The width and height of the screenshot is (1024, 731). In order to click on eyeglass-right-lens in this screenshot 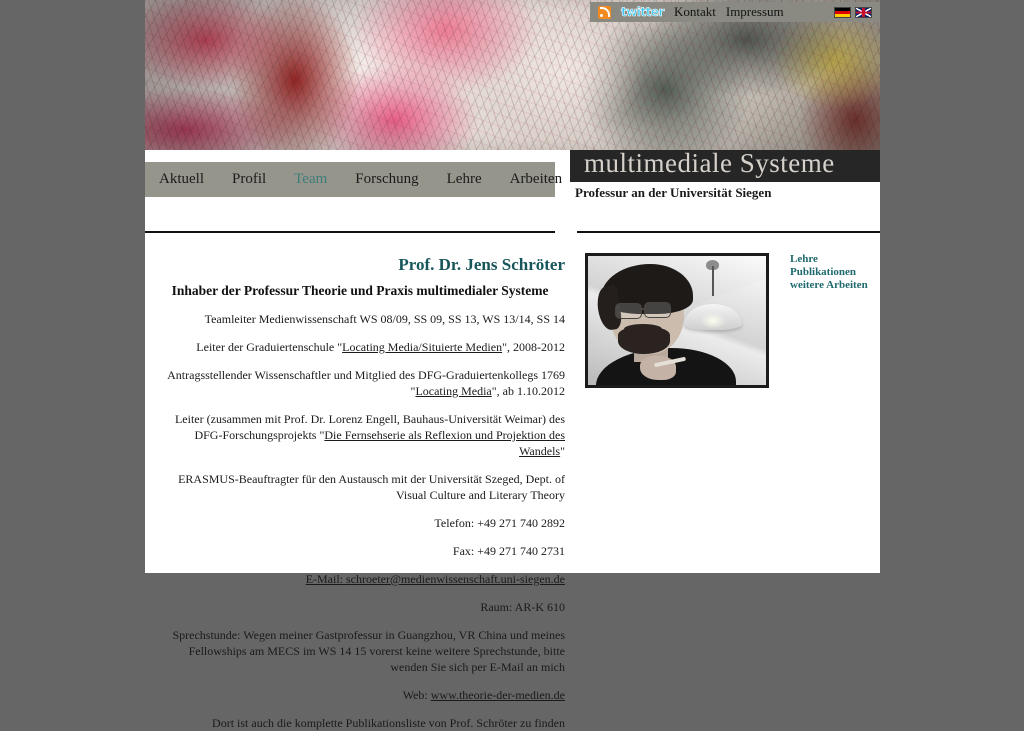, I will do `click(657, 310)`.